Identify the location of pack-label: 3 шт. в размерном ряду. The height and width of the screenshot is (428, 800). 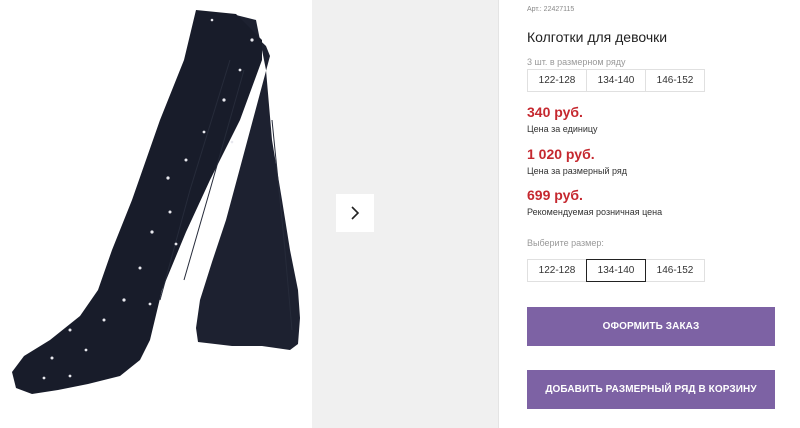
(576, 62).